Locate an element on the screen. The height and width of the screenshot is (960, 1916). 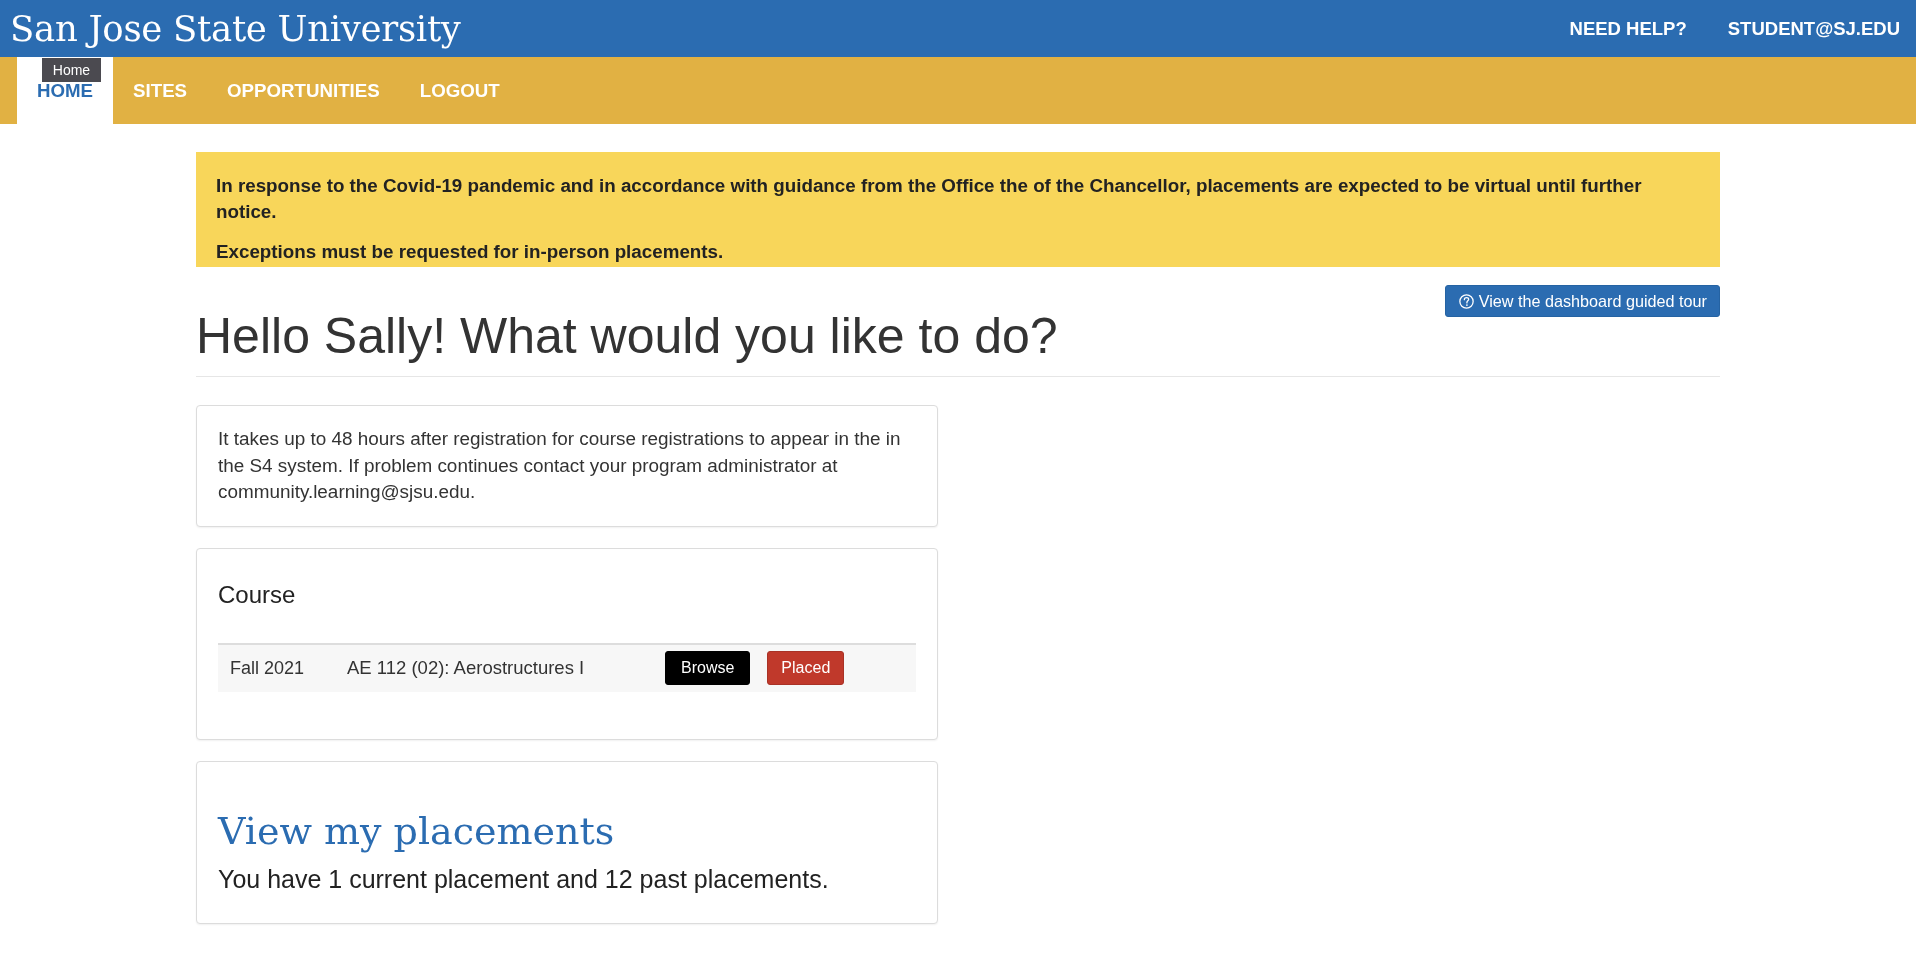
placements-link: View my placements is located at coordinates (416, 830).